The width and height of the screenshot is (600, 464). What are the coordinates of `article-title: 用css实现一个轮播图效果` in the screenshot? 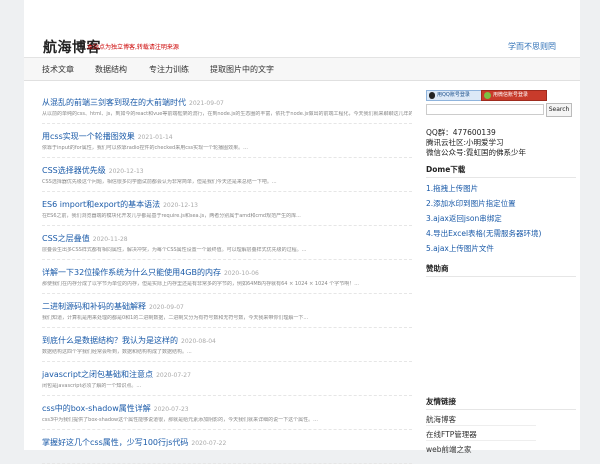 It's located at (88, 136).